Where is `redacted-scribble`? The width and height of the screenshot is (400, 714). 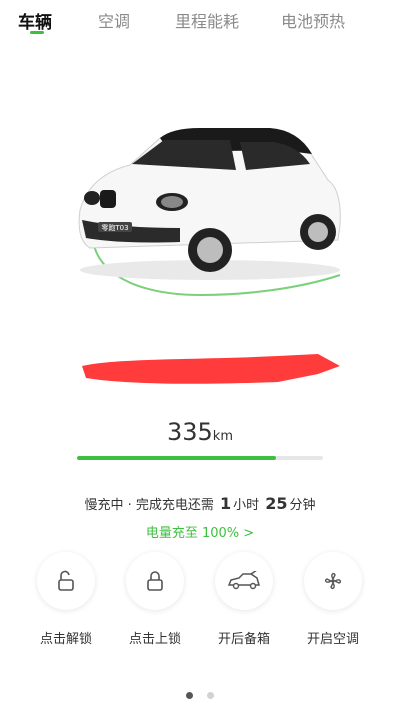 redacted-scribble is located at coordinates (209, 370).